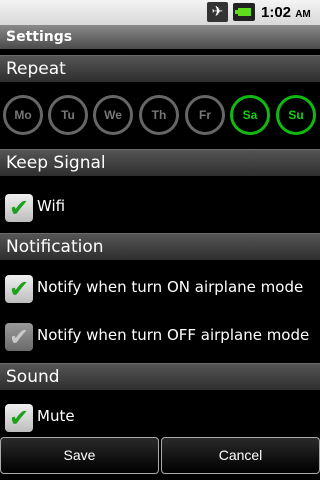  What do you see at coordinates (217, 12) in the screenshot?
I see `airplane-mode-icon: ✈` at bounding box center [217, 12].